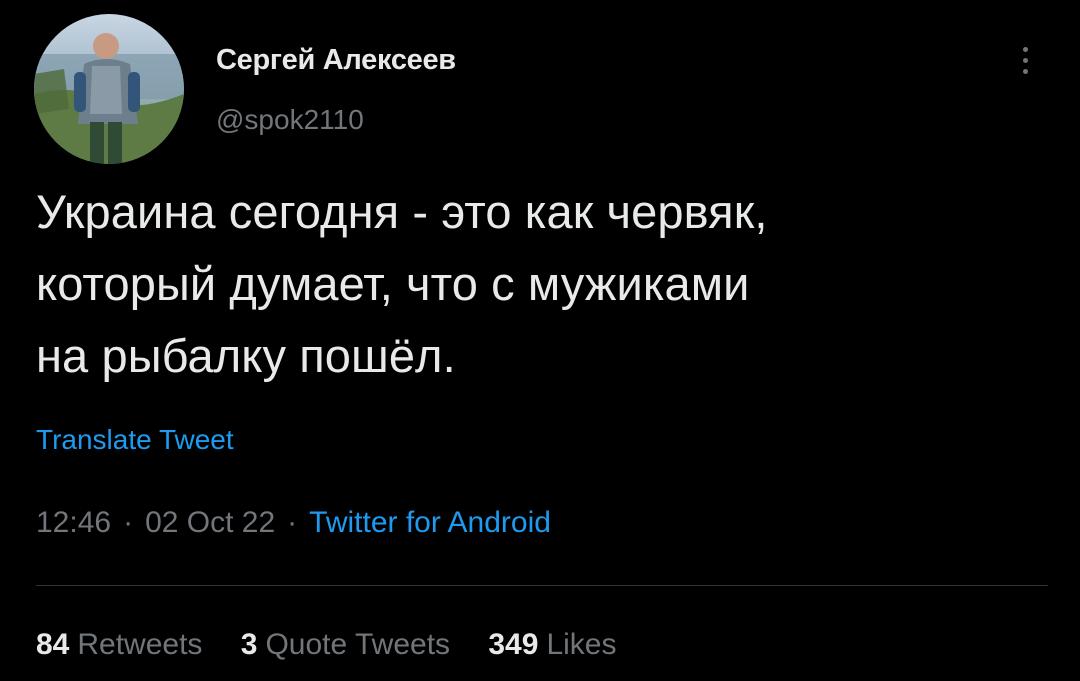 The width and height of the screenshot is (1080, 681). I want to click on quote-tweets-label: Quote Tweets, so click(358, 644).